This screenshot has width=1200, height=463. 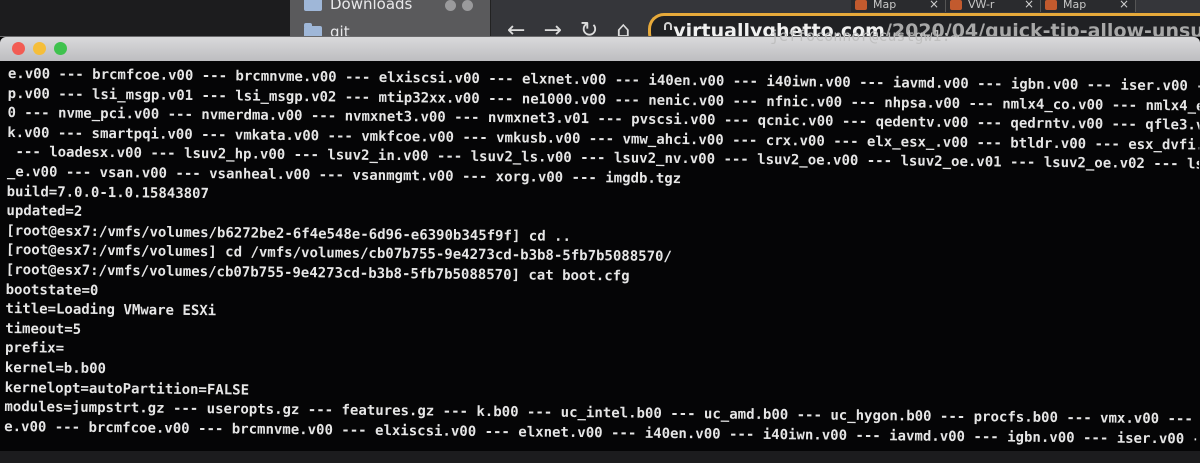 What do you see at coordinates (371, 6) in the screenshot?
I see `sidebar-item-label: Downloads` at bounding box center [371, 6].